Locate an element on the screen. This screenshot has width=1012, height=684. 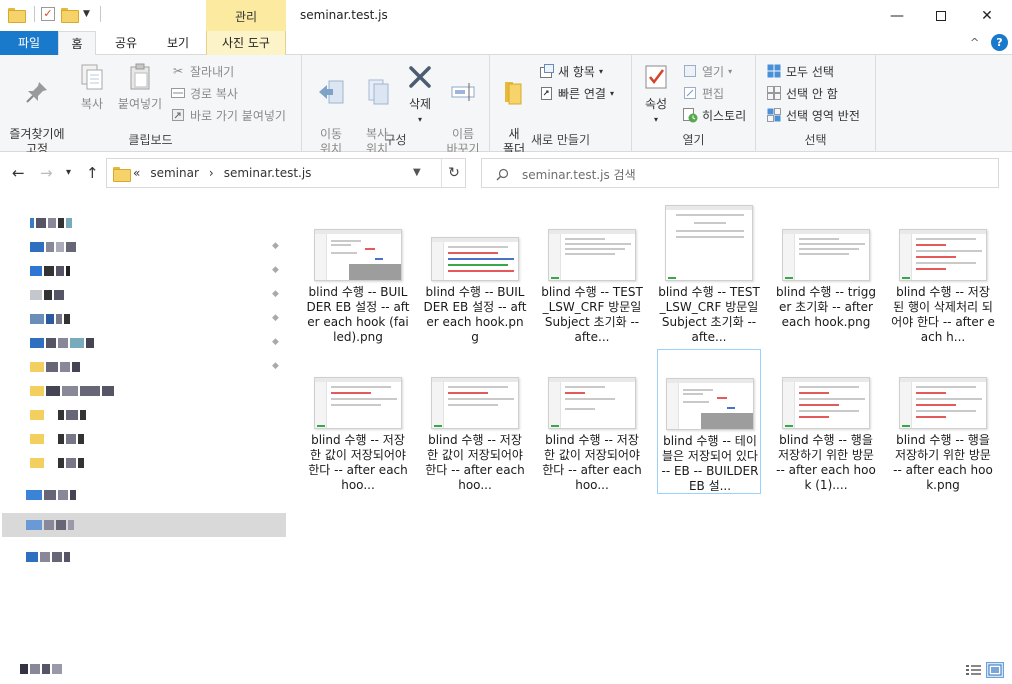
back-button: ← is located at coordinates (18, 173).